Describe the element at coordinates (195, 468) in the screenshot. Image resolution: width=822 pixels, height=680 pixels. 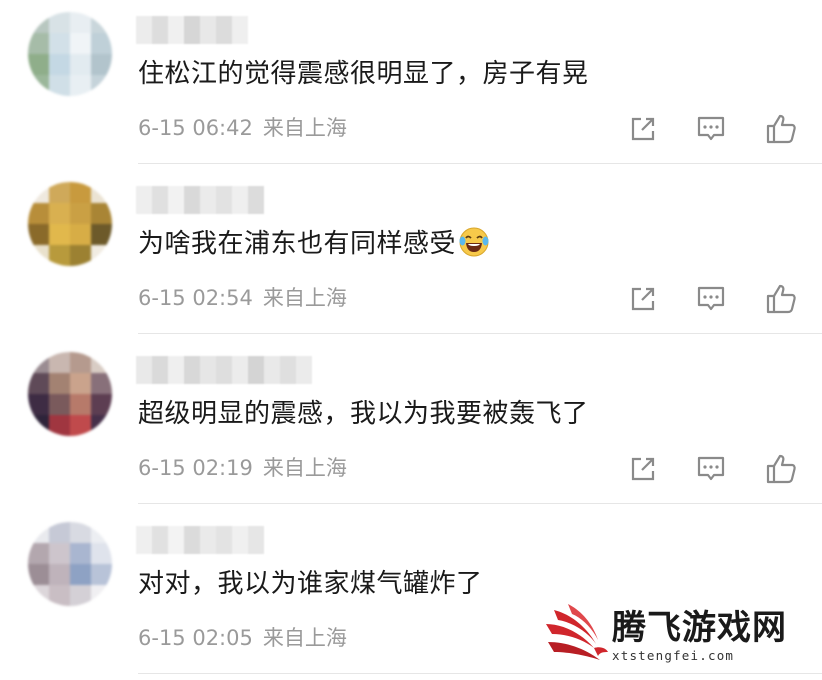
I see `comment-time: 6-15 02:19` at that location.